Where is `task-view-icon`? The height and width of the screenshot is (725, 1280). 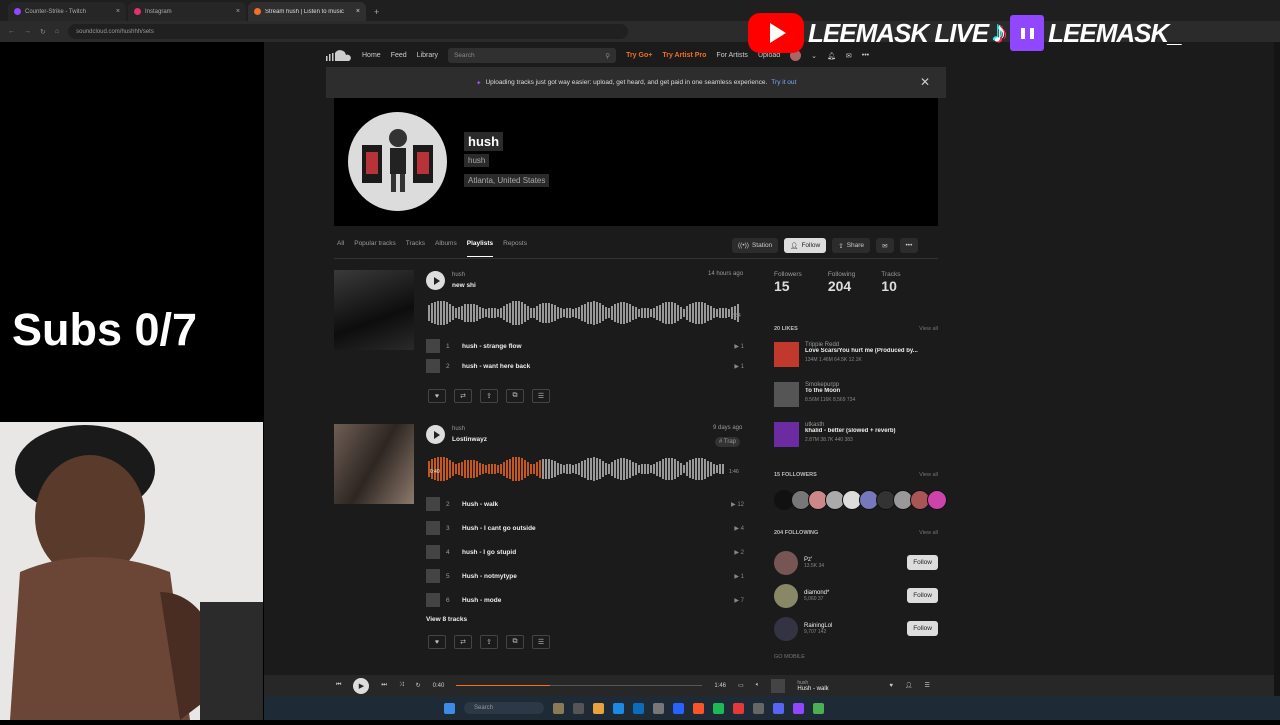 task-view-icon is located at coordinates (578, 708).